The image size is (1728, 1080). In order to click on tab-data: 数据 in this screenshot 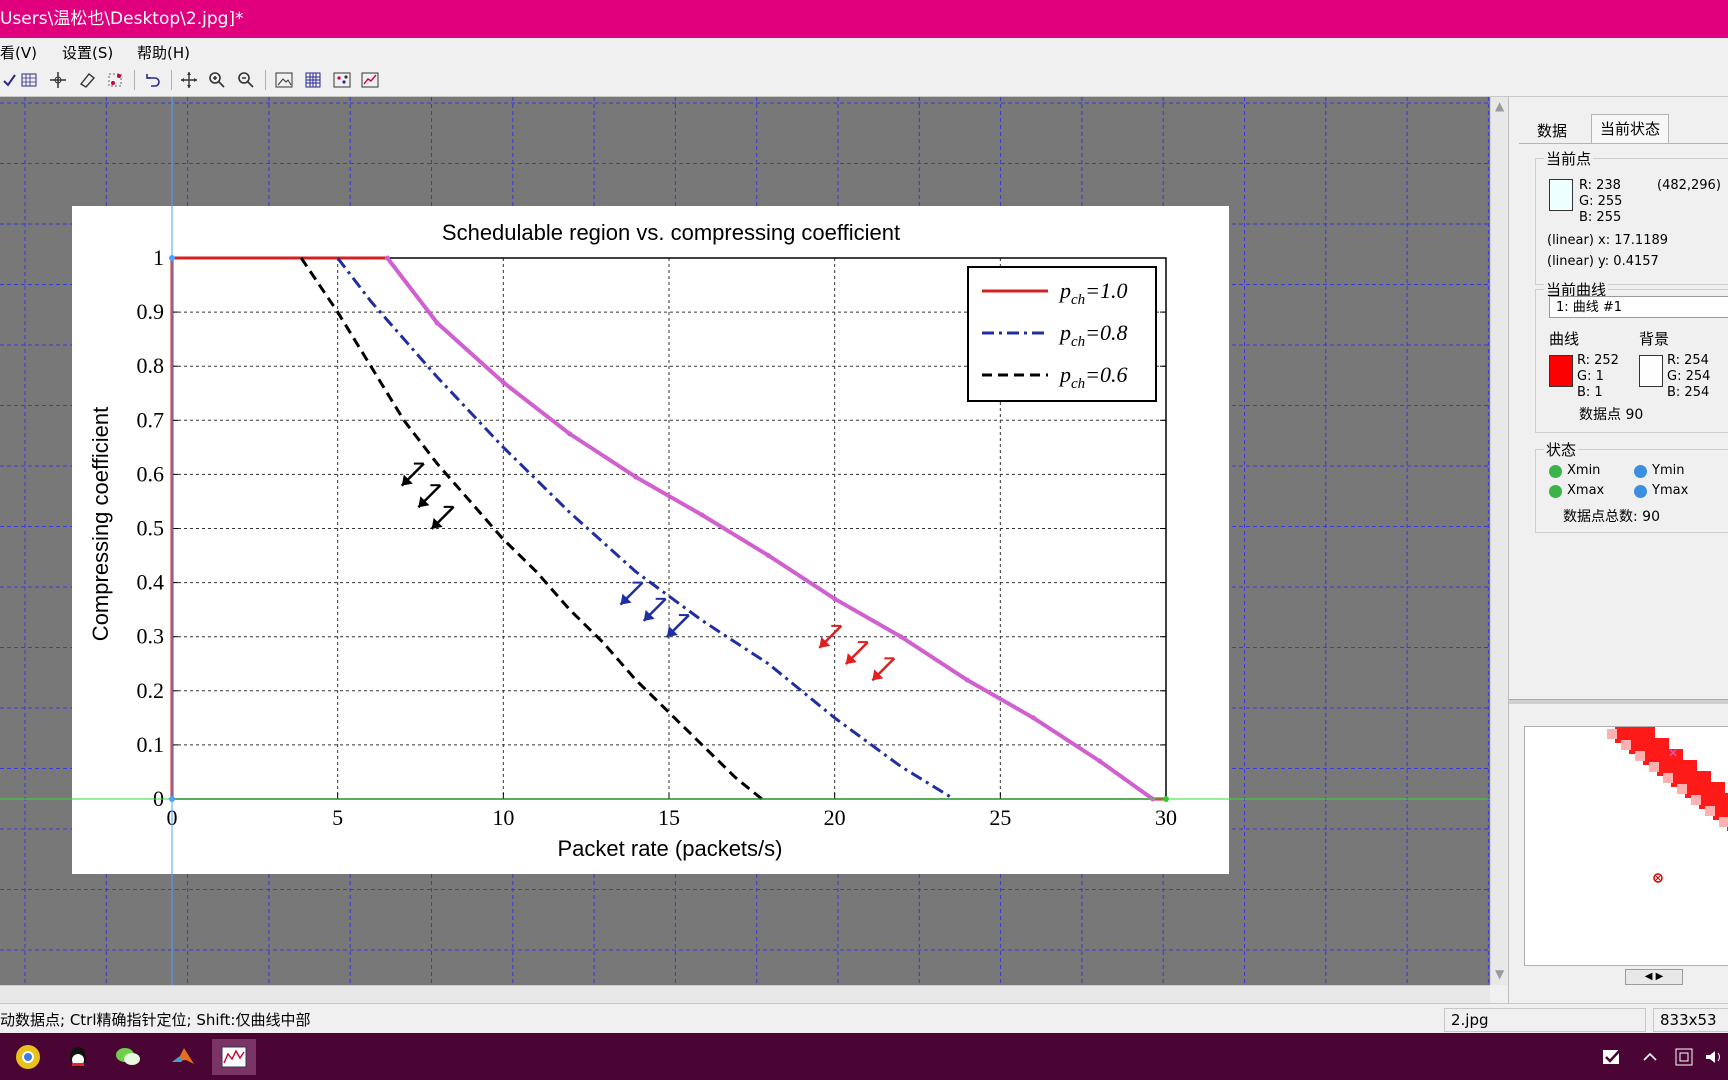, I will do `click(1552, 131)`.